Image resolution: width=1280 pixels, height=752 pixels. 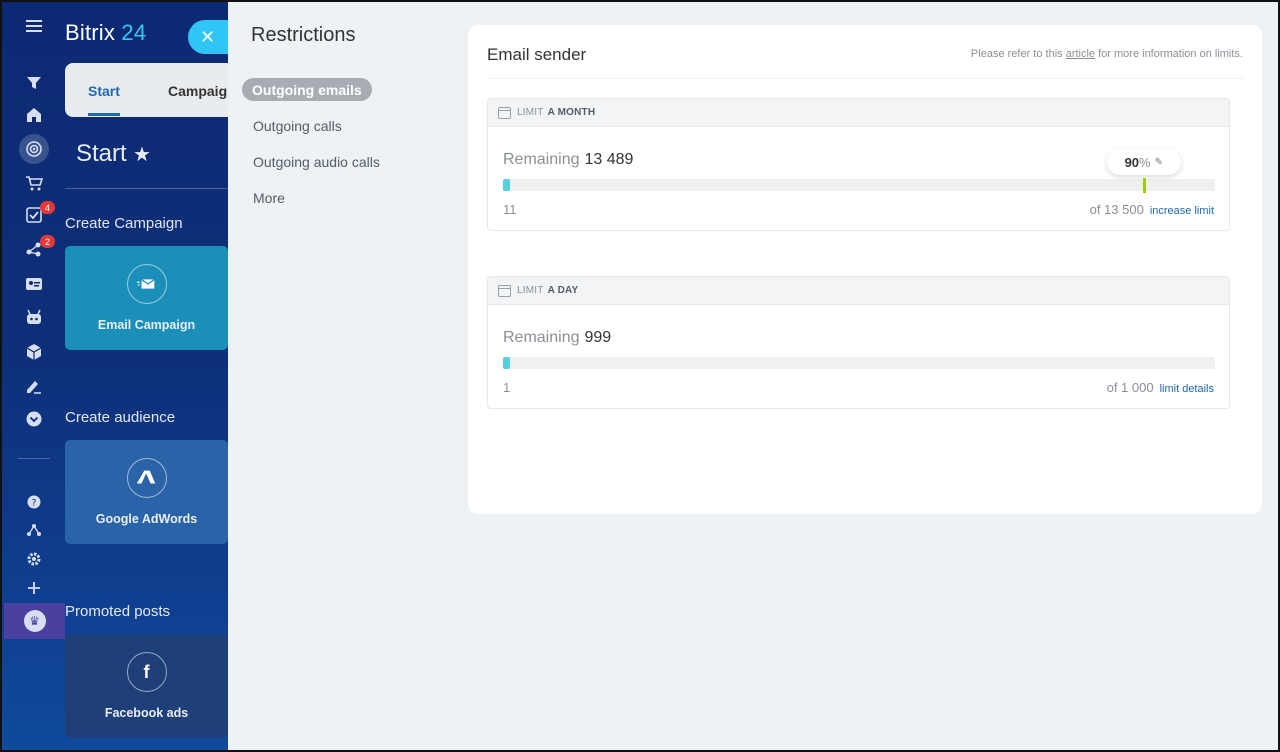 I want to click on rail-divider, so click(x=34, y=458).